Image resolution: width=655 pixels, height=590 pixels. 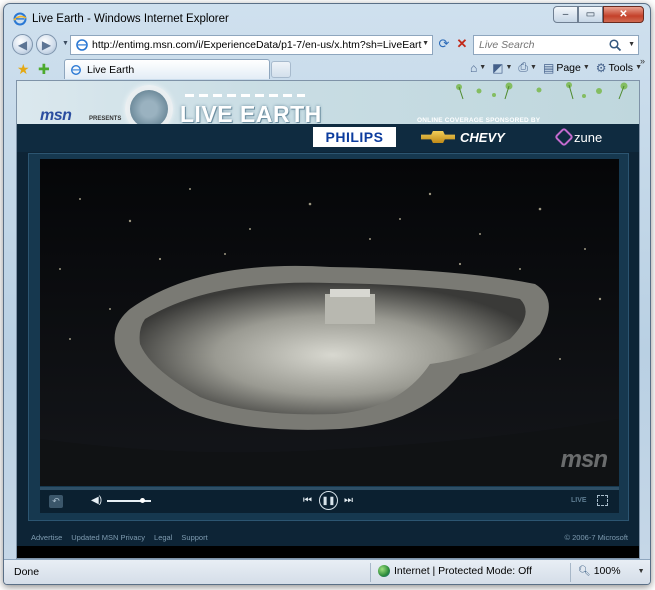 I want to click on gear-icon: ⚙, so click(x=601, y=67).